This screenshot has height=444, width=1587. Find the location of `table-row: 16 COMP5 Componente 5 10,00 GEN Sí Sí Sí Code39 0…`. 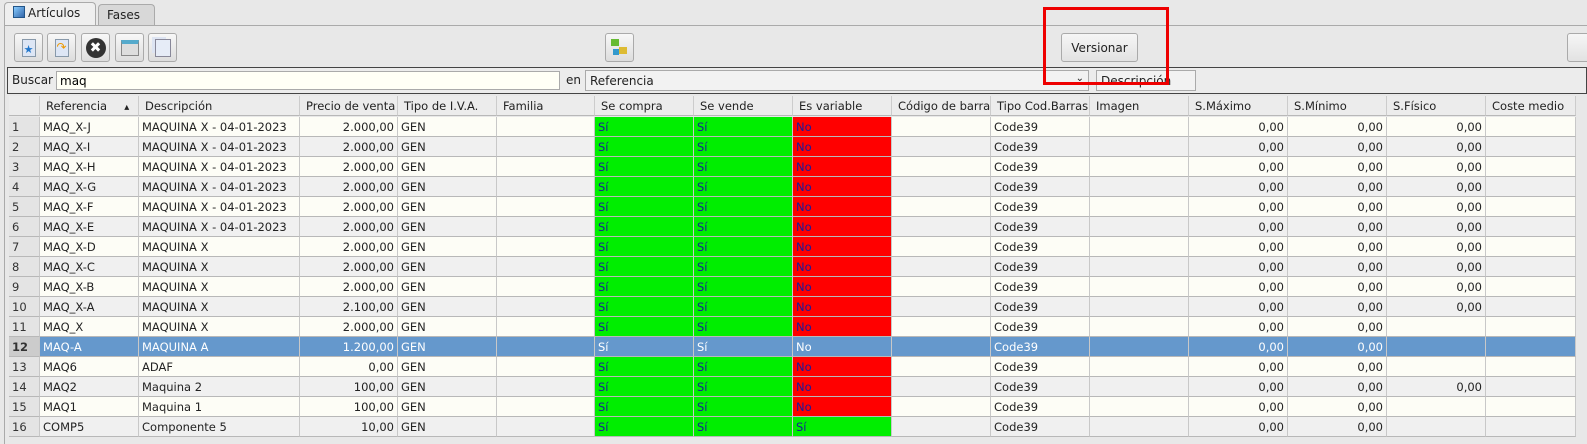

table-row: 16 COMP5 Componente 5 10,00 GEN Sí Sí Sí Code39 0… is located at coordinates (792, 427).